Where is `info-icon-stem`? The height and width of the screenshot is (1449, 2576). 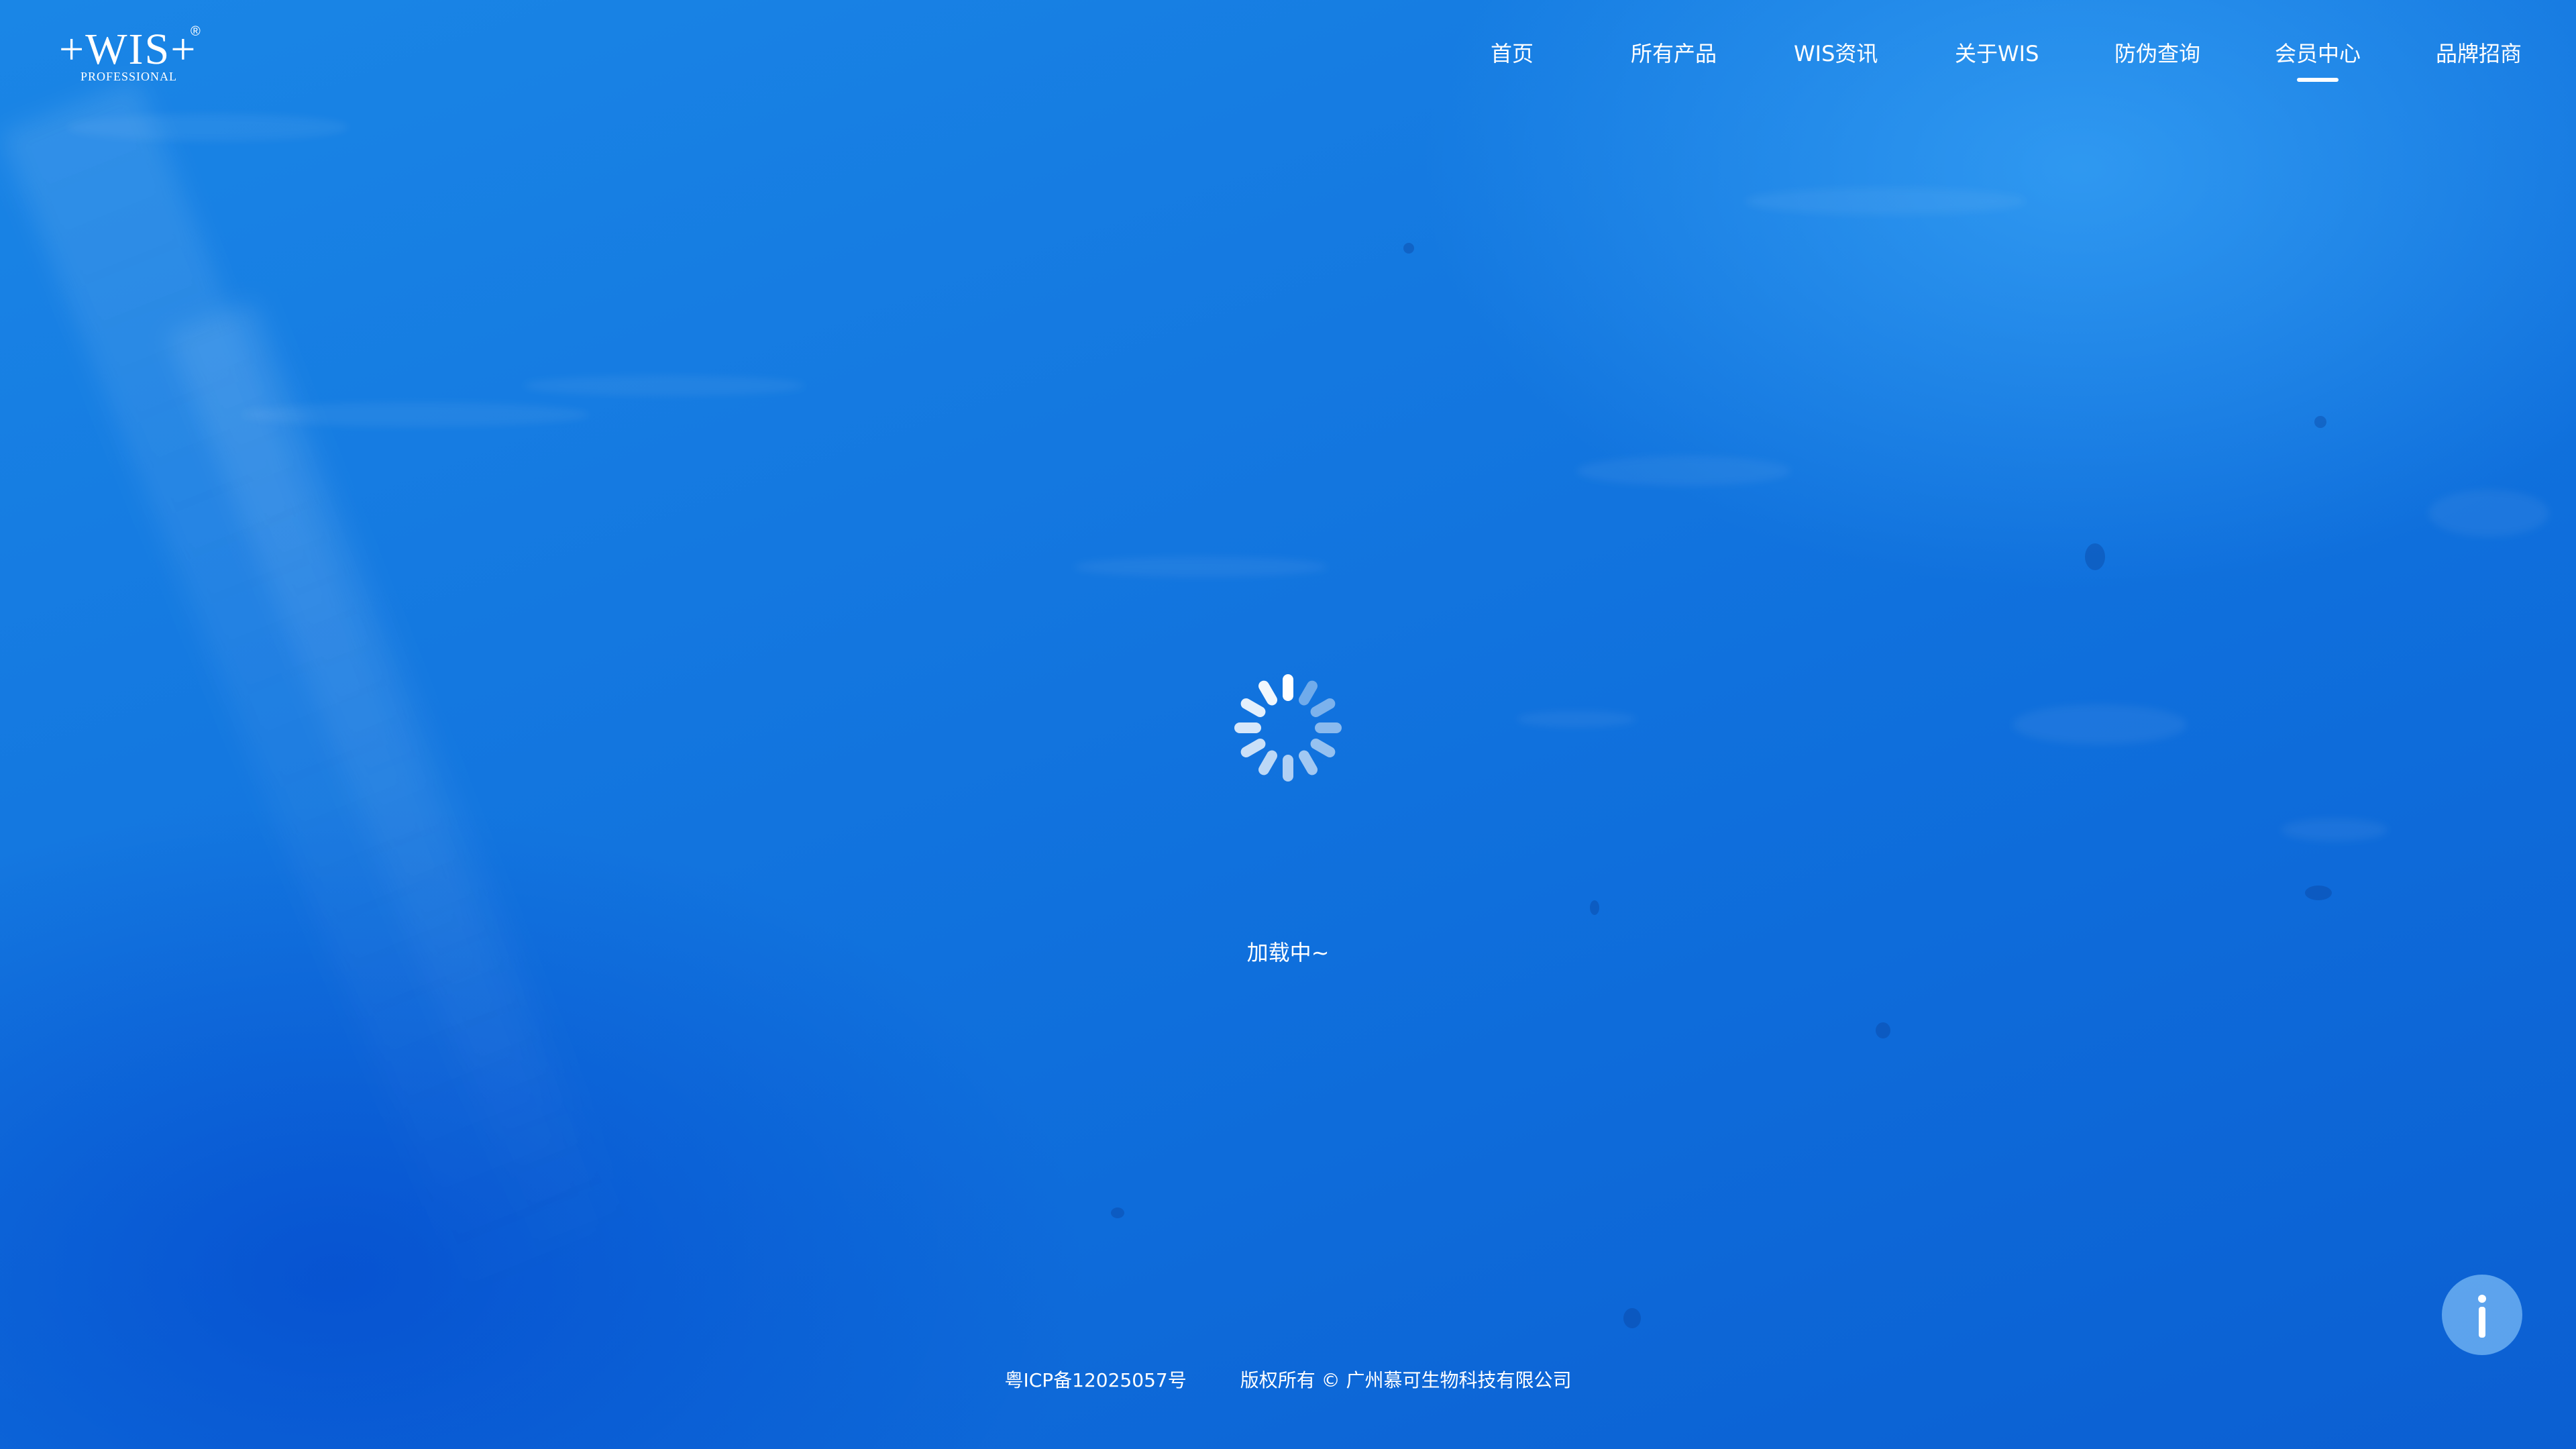
info-icon-stem is located at coordinates (2482, 1322).